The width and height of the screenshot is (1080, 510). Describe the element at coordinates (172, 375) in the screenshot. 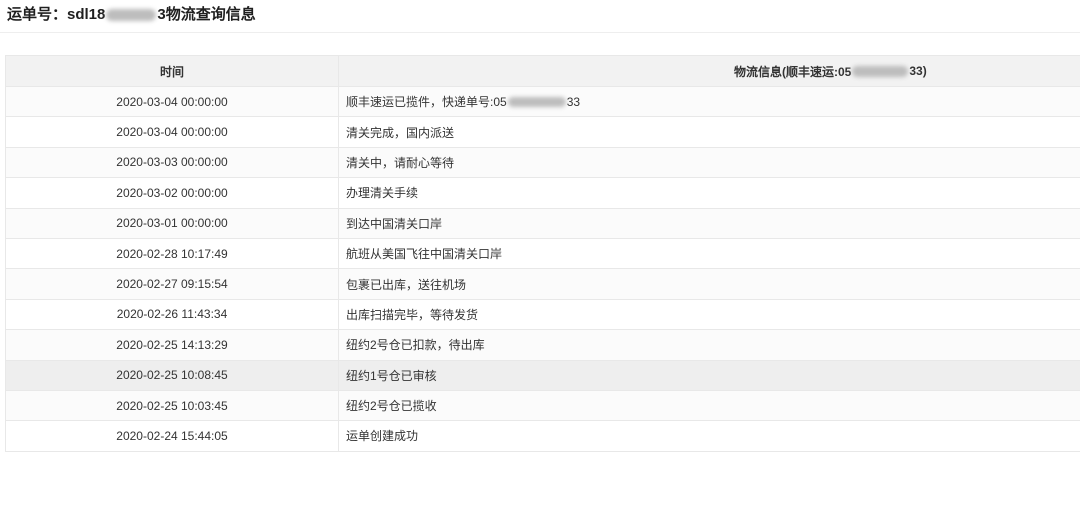

I see `time-cell: 2020-02-25 10:08:45` at that location.